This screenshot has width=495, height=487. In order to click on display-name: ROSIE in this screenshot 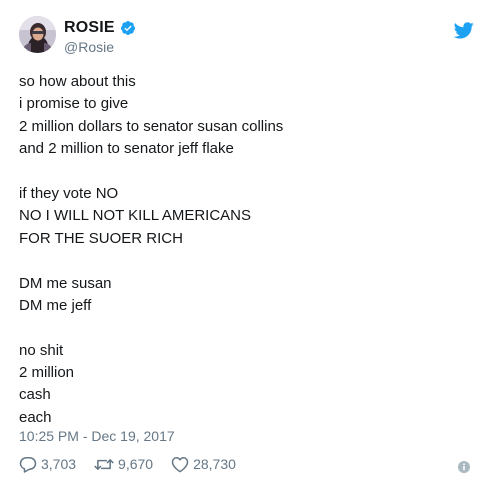, I will do `click(89, 28)`.